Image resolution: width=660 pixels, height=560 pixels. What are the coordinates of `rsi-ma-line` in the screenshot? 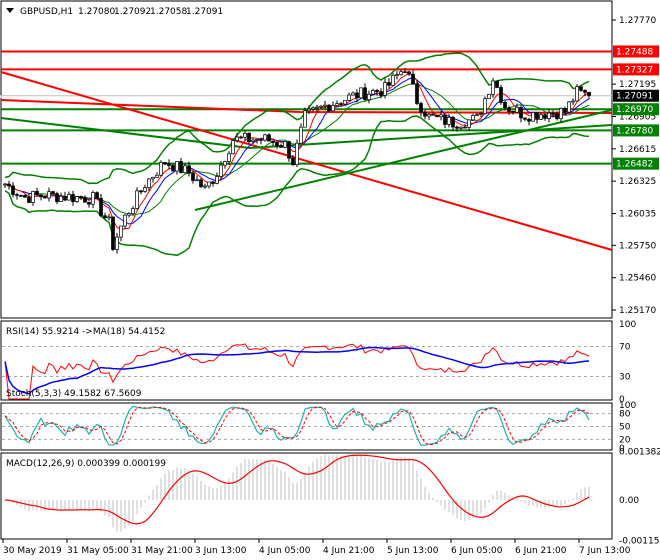 It's located at (297, 370).